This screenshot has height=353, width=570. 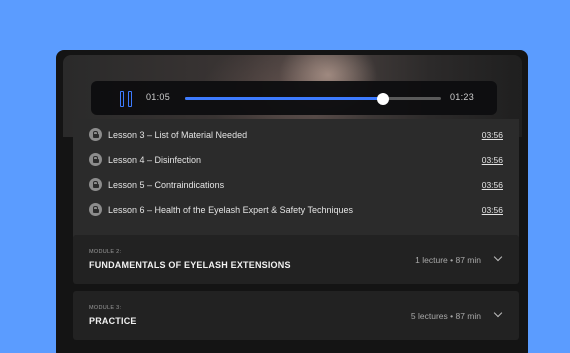 What do you see at coordinates (105, 252) in the screenshot?
I see `module-label: MODULE 2:` at bounding box center [105, 252].